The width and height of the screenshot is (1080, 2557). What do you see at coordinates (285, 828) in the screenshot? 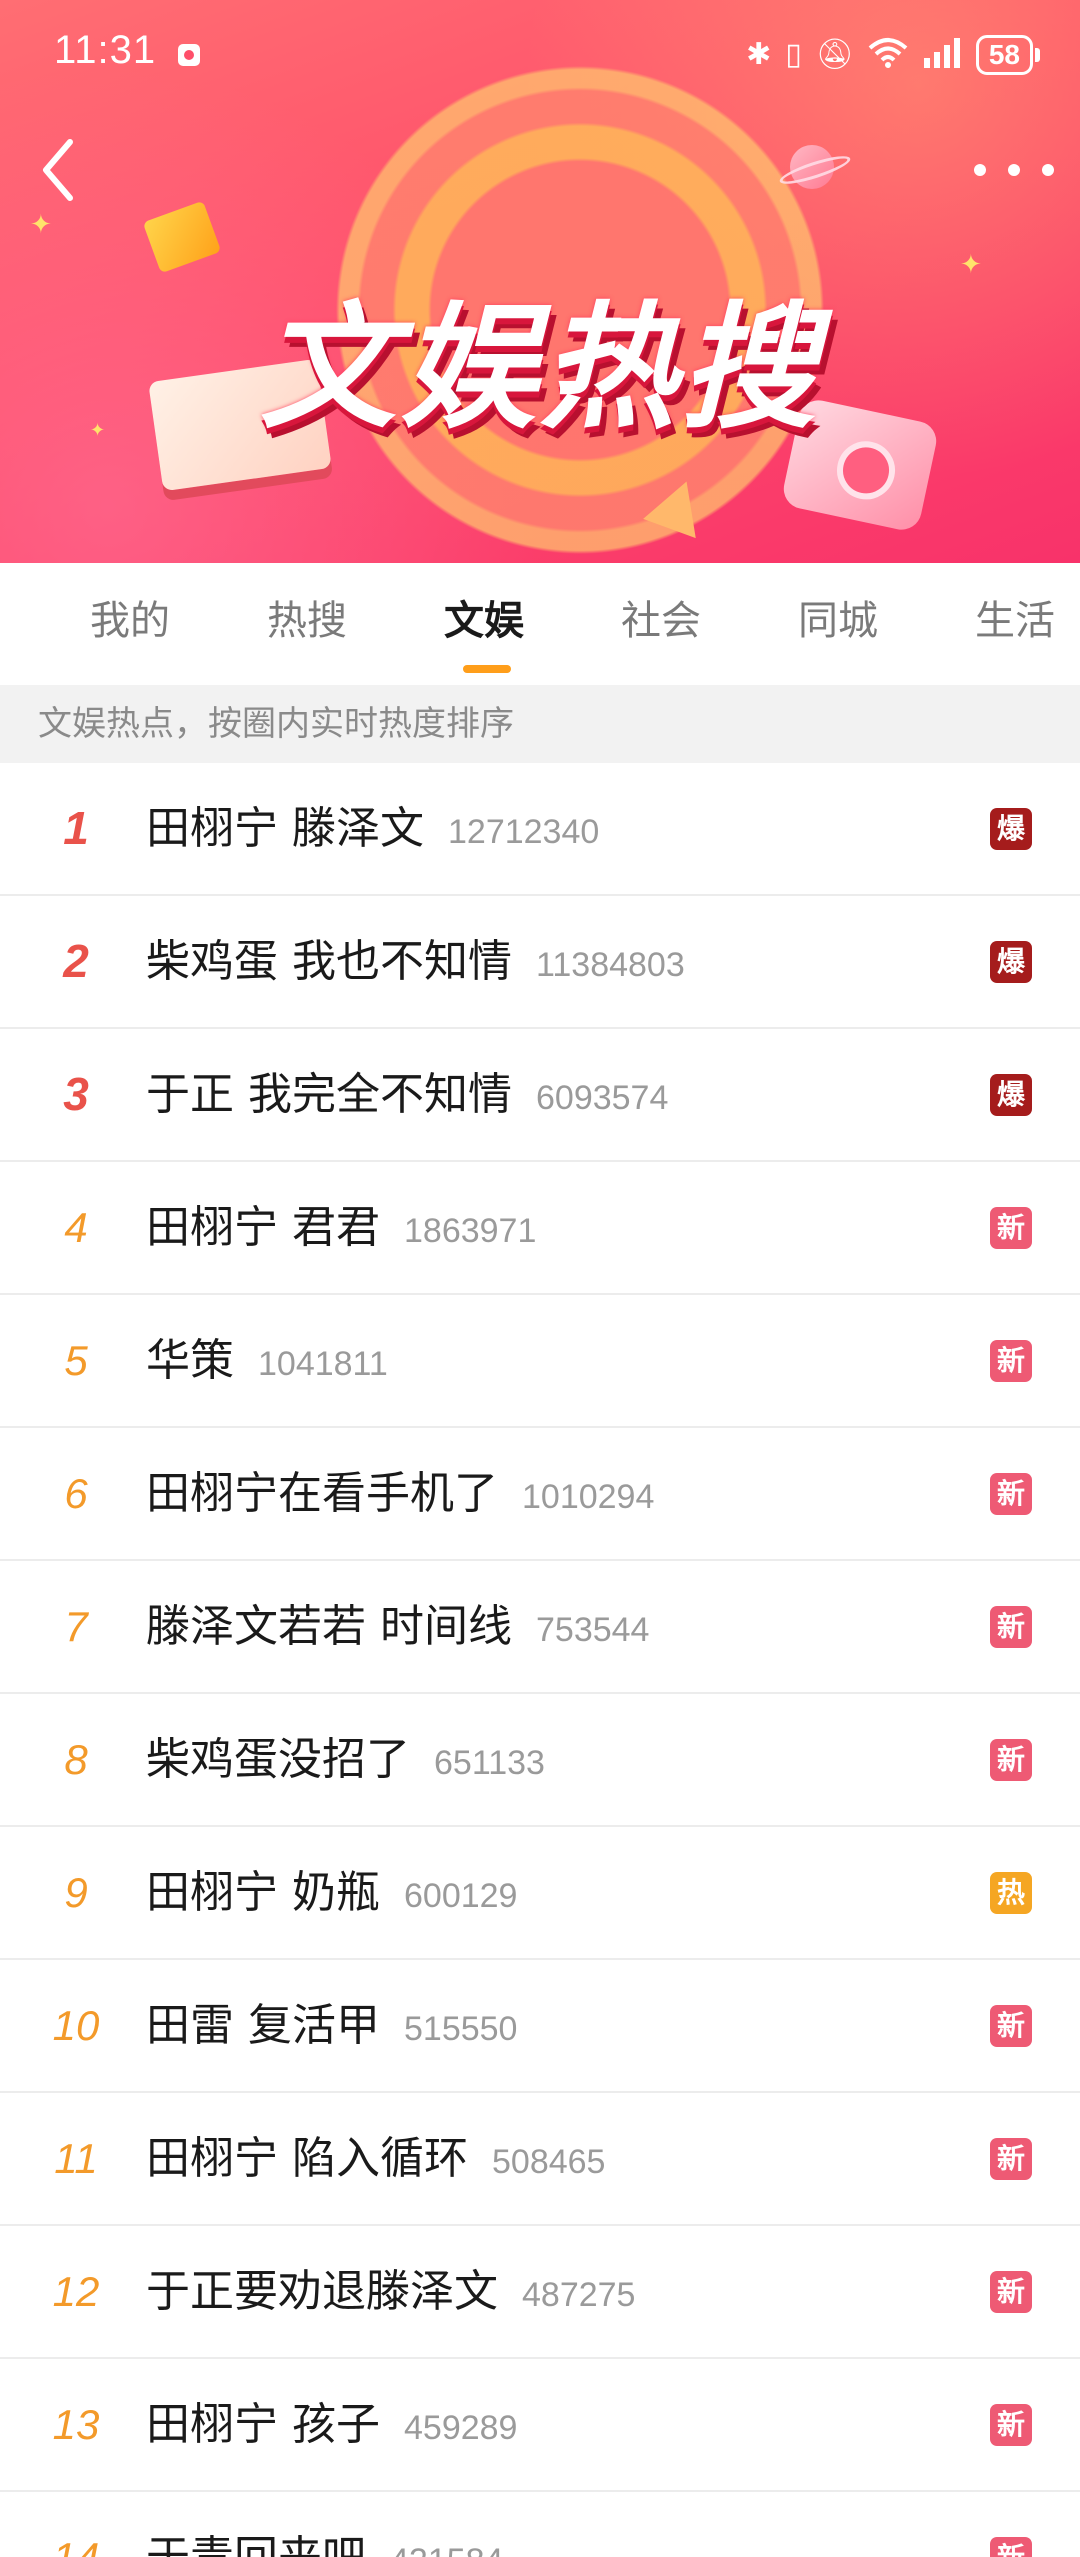
I see `item-title: 田栩宁 滕泽文` at bounding box center [285, 828].